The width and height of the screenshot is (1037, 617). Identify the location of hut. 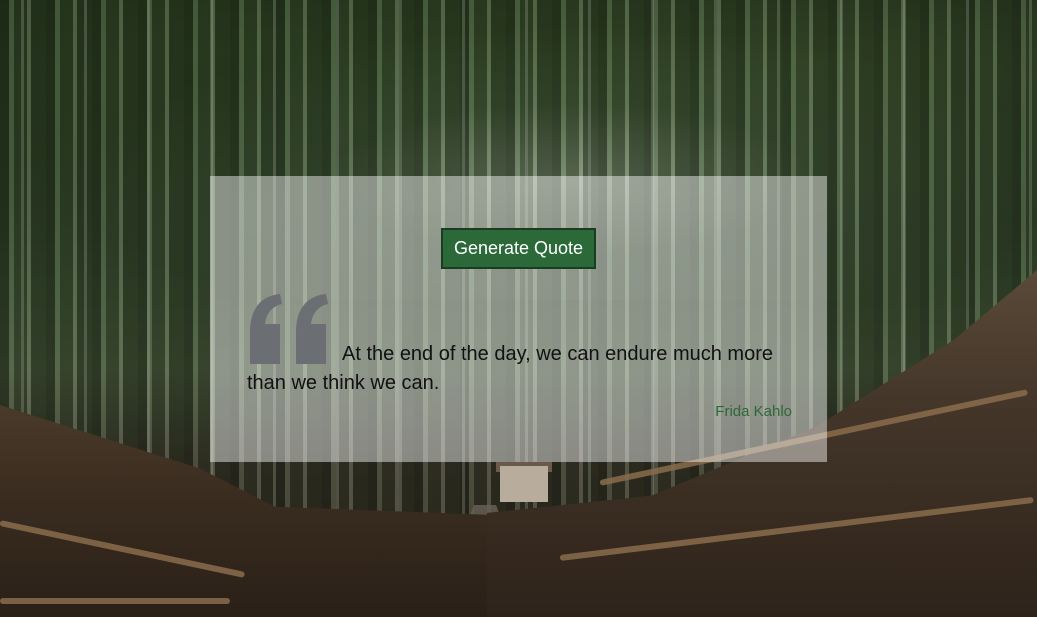
(524, 484).